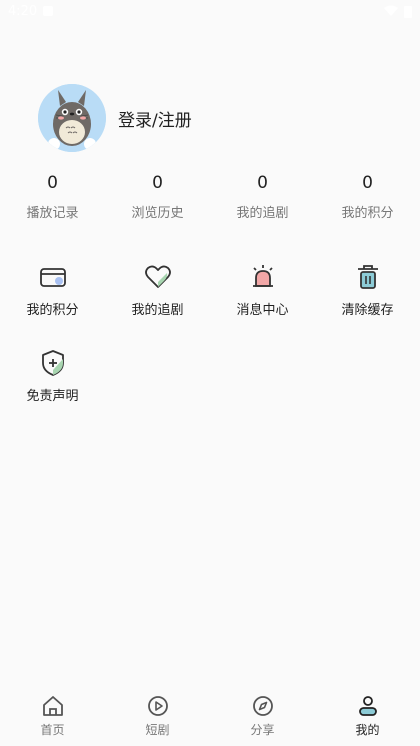 The image size is (420, 746). I want to click on compass-icon, so click(262, 706).